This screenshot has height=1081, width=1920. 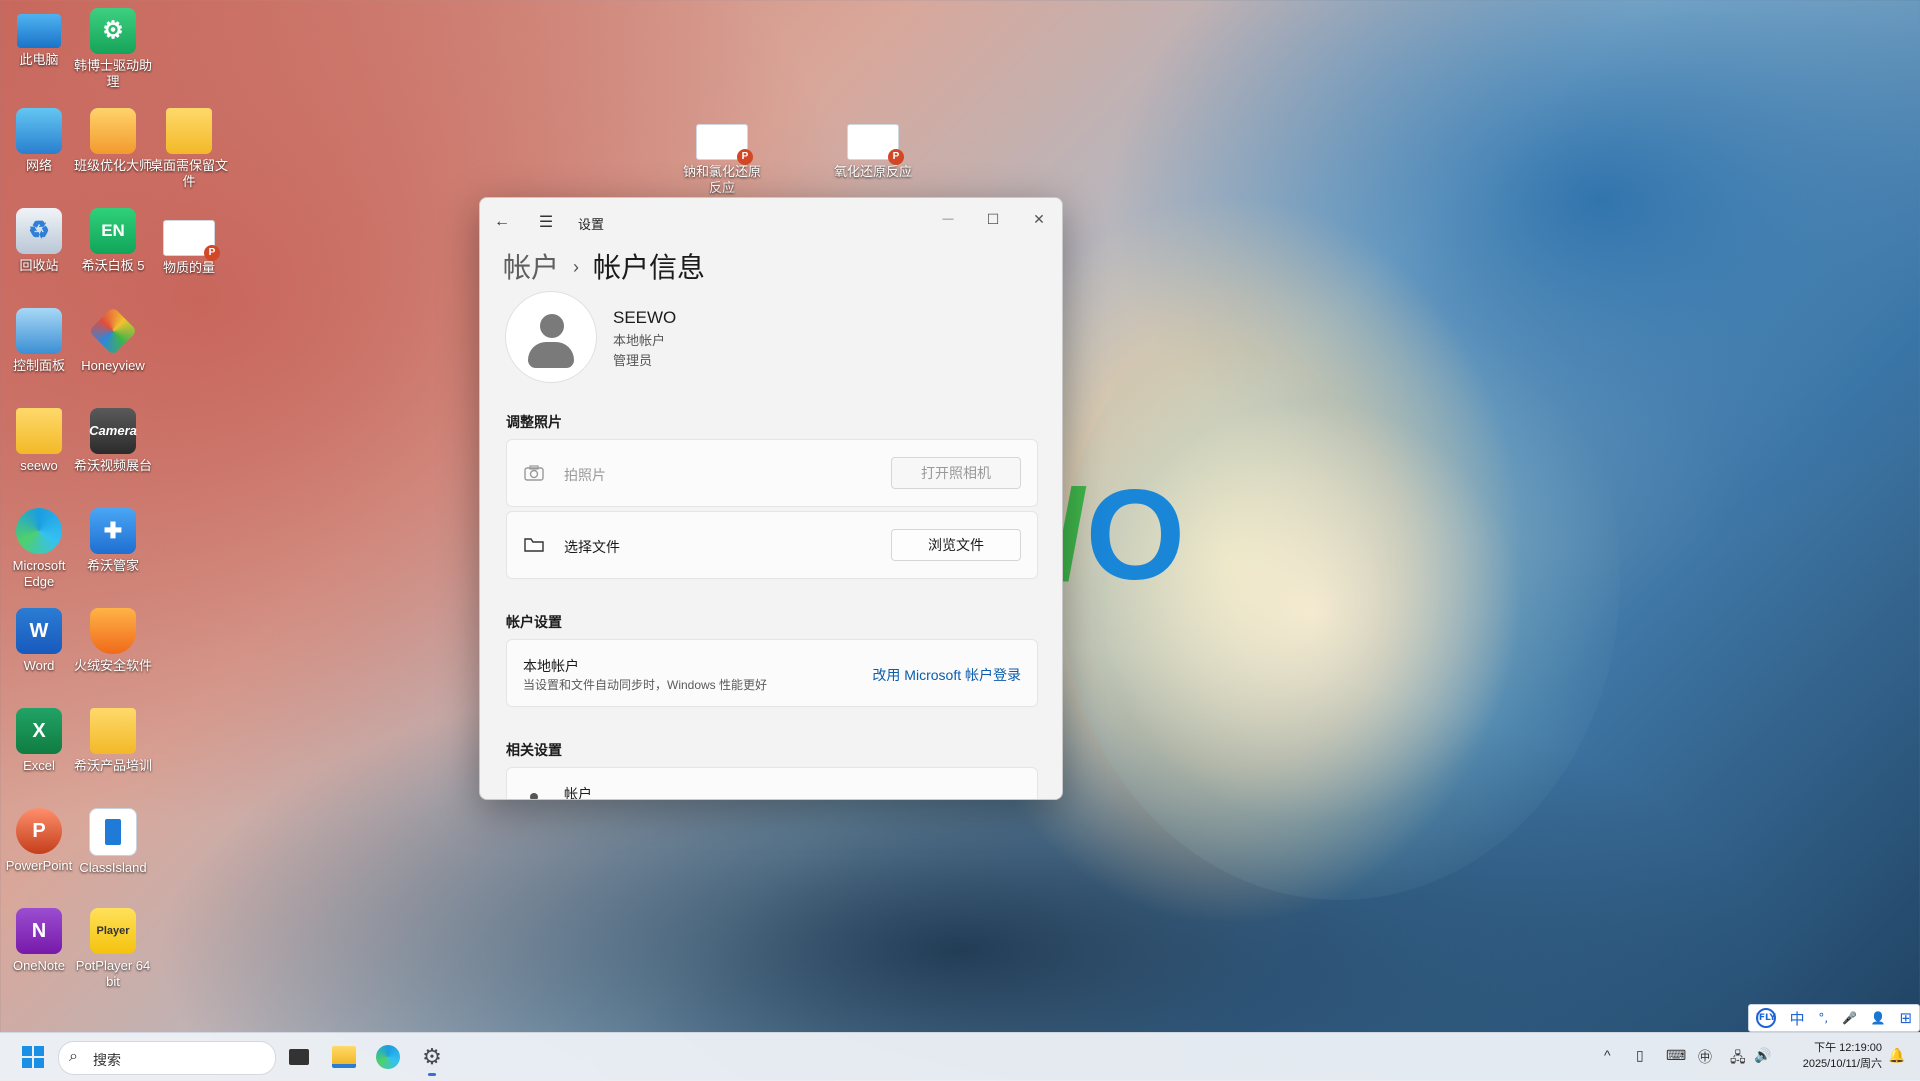 I want to click on taskbar-task-view, so click(x=299, y=1057).